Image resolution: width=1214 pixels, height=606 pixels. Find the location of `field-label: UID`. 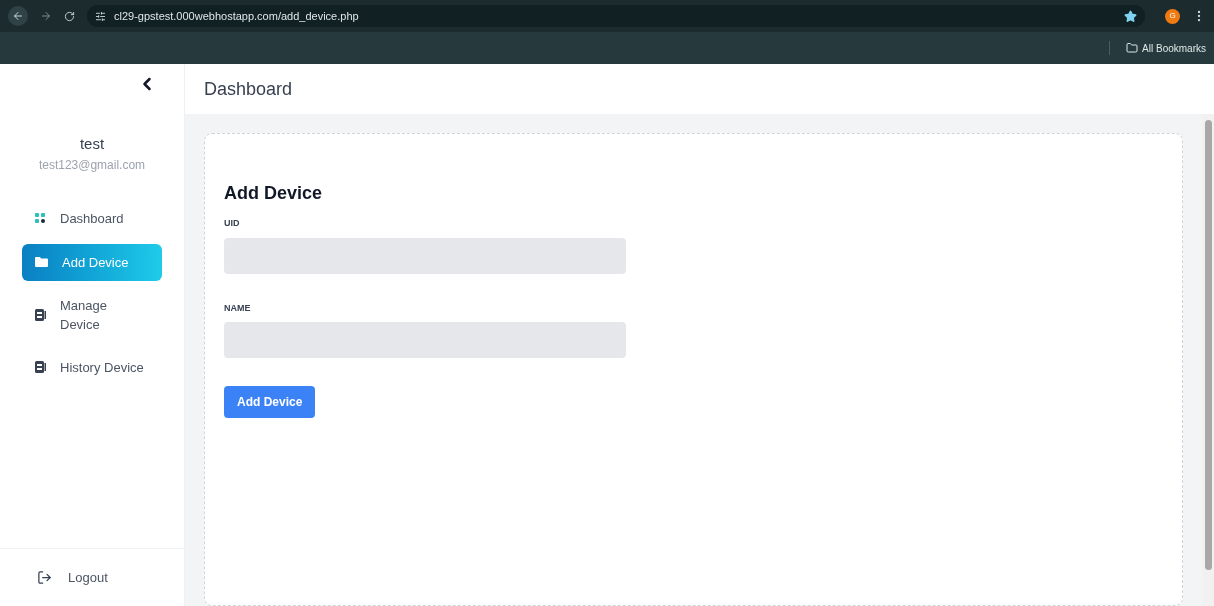

field-label: UID is located at coordinates (232, 223).